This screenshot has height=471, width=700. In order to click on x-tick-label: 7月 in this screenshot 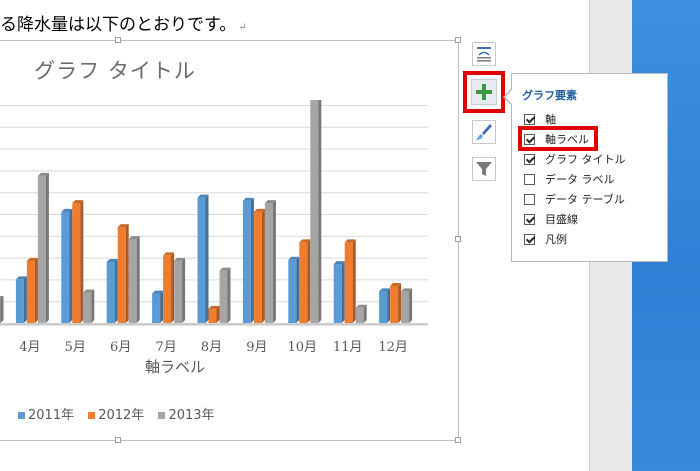, I will do `click(165, 347)`.